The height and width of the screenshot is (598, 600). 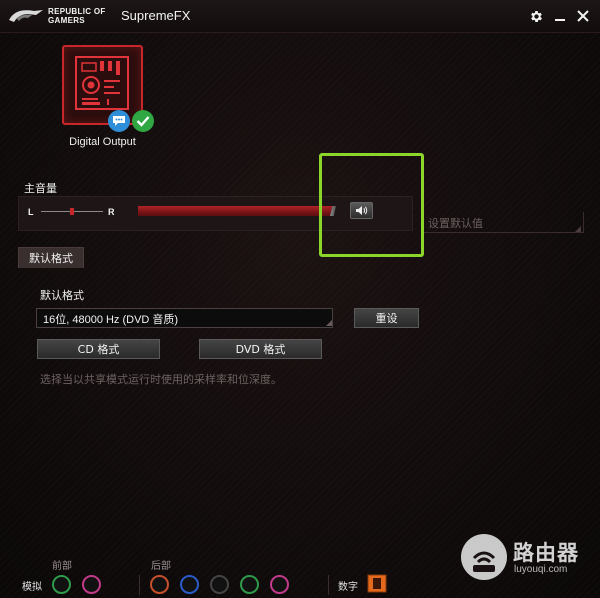 I want to click on settings-gear-icon, so click(x=536, y=16).